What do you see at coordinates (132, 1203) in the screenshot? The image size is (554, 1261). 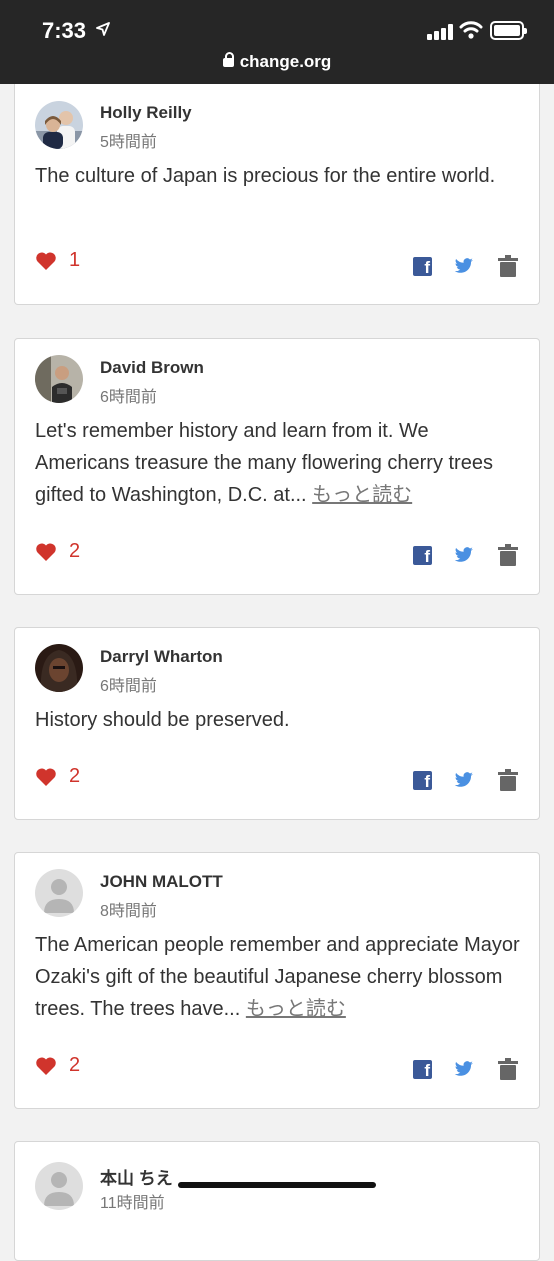 I see `comment-time: 11時間前` at bounding box center [132, 1203].